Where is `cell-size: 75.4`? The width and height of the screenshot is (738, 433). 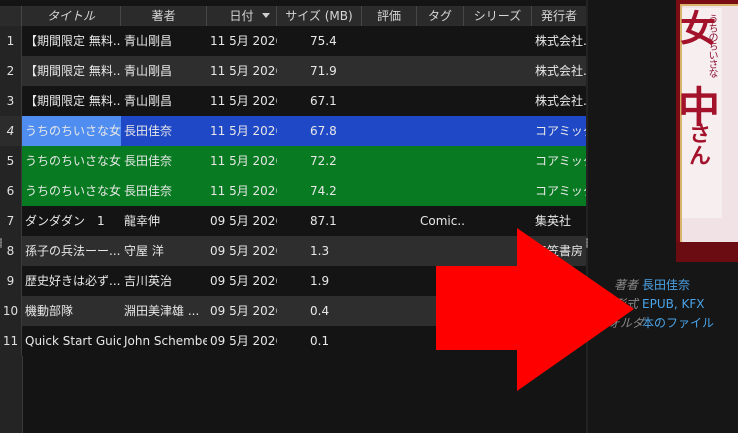 cell-size: 75.4 is located at coordinates (319, 41).